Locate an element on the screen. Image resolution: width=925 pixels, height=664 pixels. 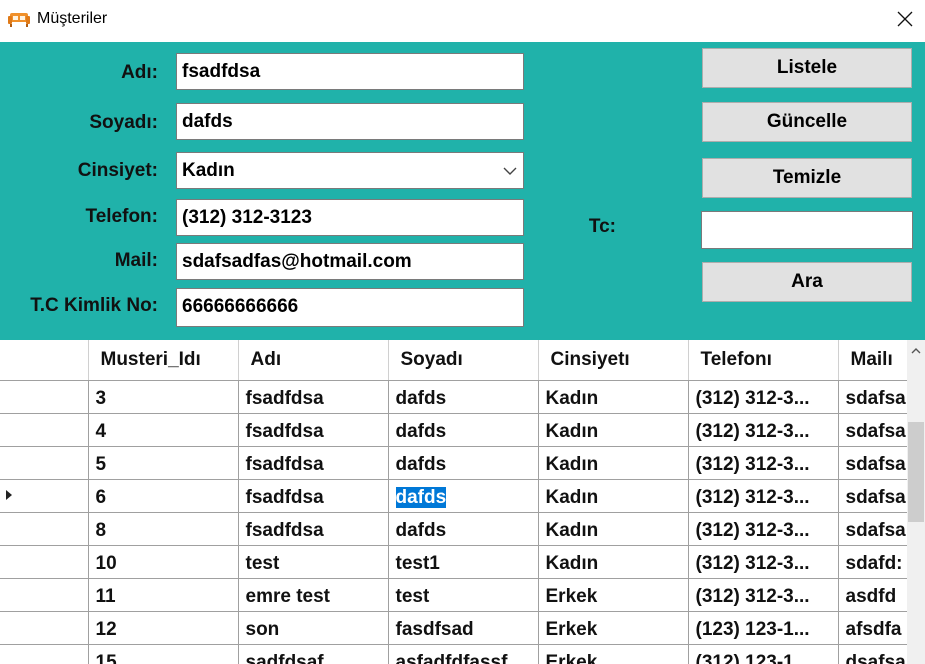
listele-button: Listele is located at coordinates (807, 68).